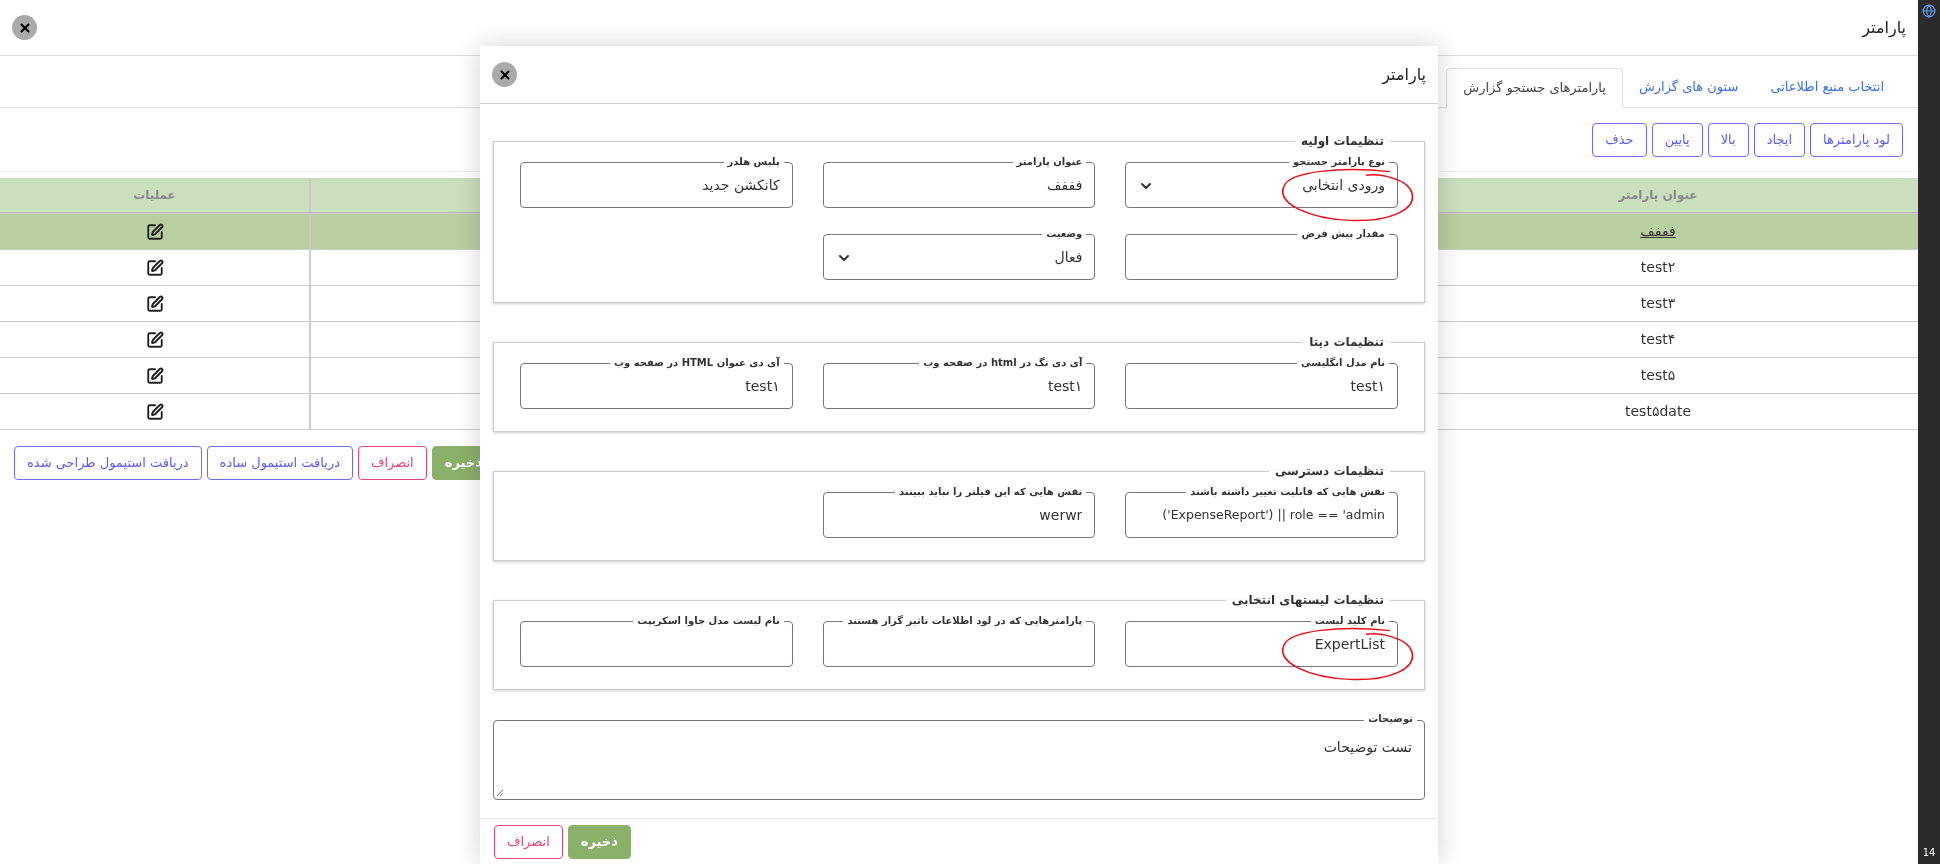 The height and width of the screenshot is (864, 1940). Describe the element at coordinates (155, 195) in the screenshot. I see `column-header: عملیات` at that location.